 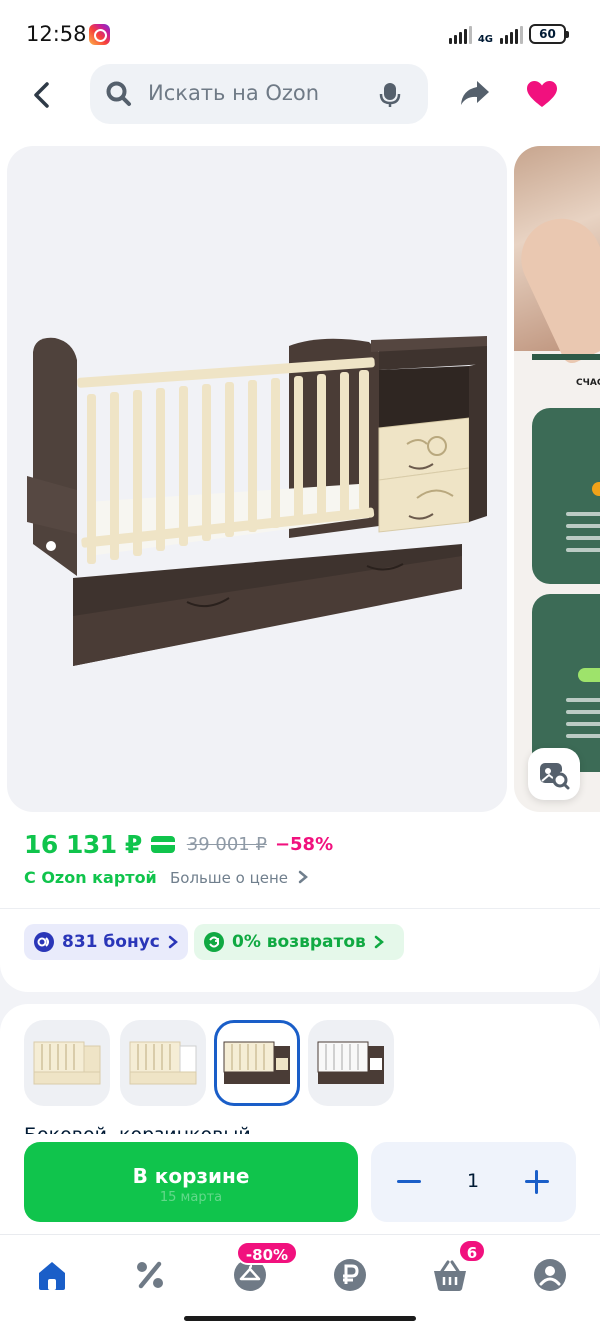 I want to click on profile-icon, so click(x=550, y=1275).